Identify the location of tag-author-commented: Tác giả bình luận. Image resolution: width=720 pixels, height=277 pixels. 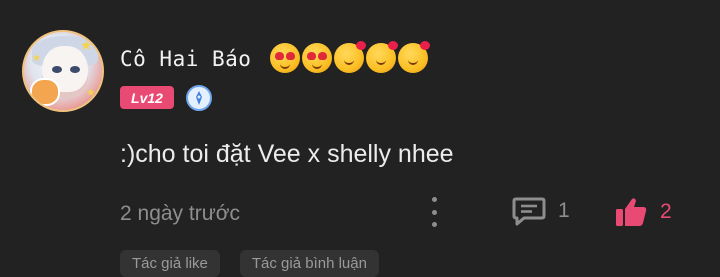
(309, 263).